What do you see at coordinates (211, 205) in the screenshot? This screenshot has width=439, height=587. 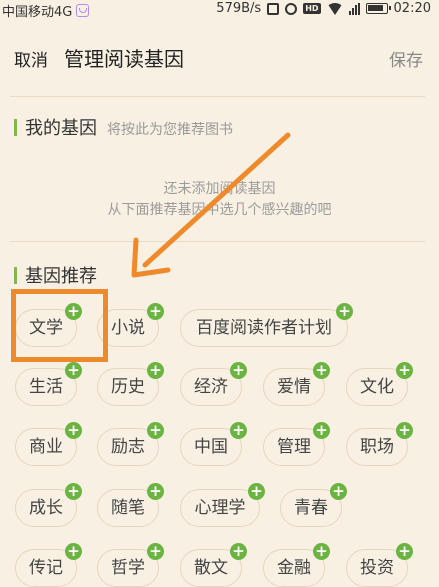 I see `annotation-arrow-icon` at bounding box center [211, 205].